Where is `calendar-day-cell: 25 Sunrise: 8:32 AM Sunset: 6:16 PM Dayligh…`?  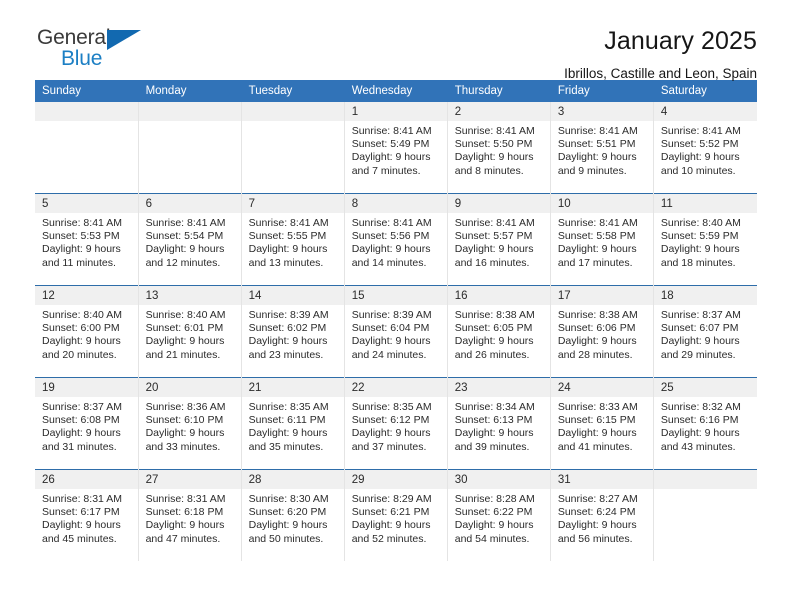
calendar-day-cell: 25 Sunrise: 8:32 AM Sunset: 6:16 PM Dayligh… is located at coordinates (705, 423).